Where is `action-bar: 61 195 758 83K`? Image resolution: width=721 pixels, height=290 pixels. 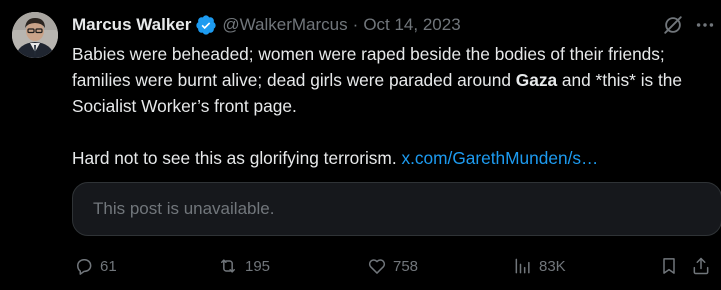 action-bar: 61 195 758 83K is located at coordinates (395, 266).